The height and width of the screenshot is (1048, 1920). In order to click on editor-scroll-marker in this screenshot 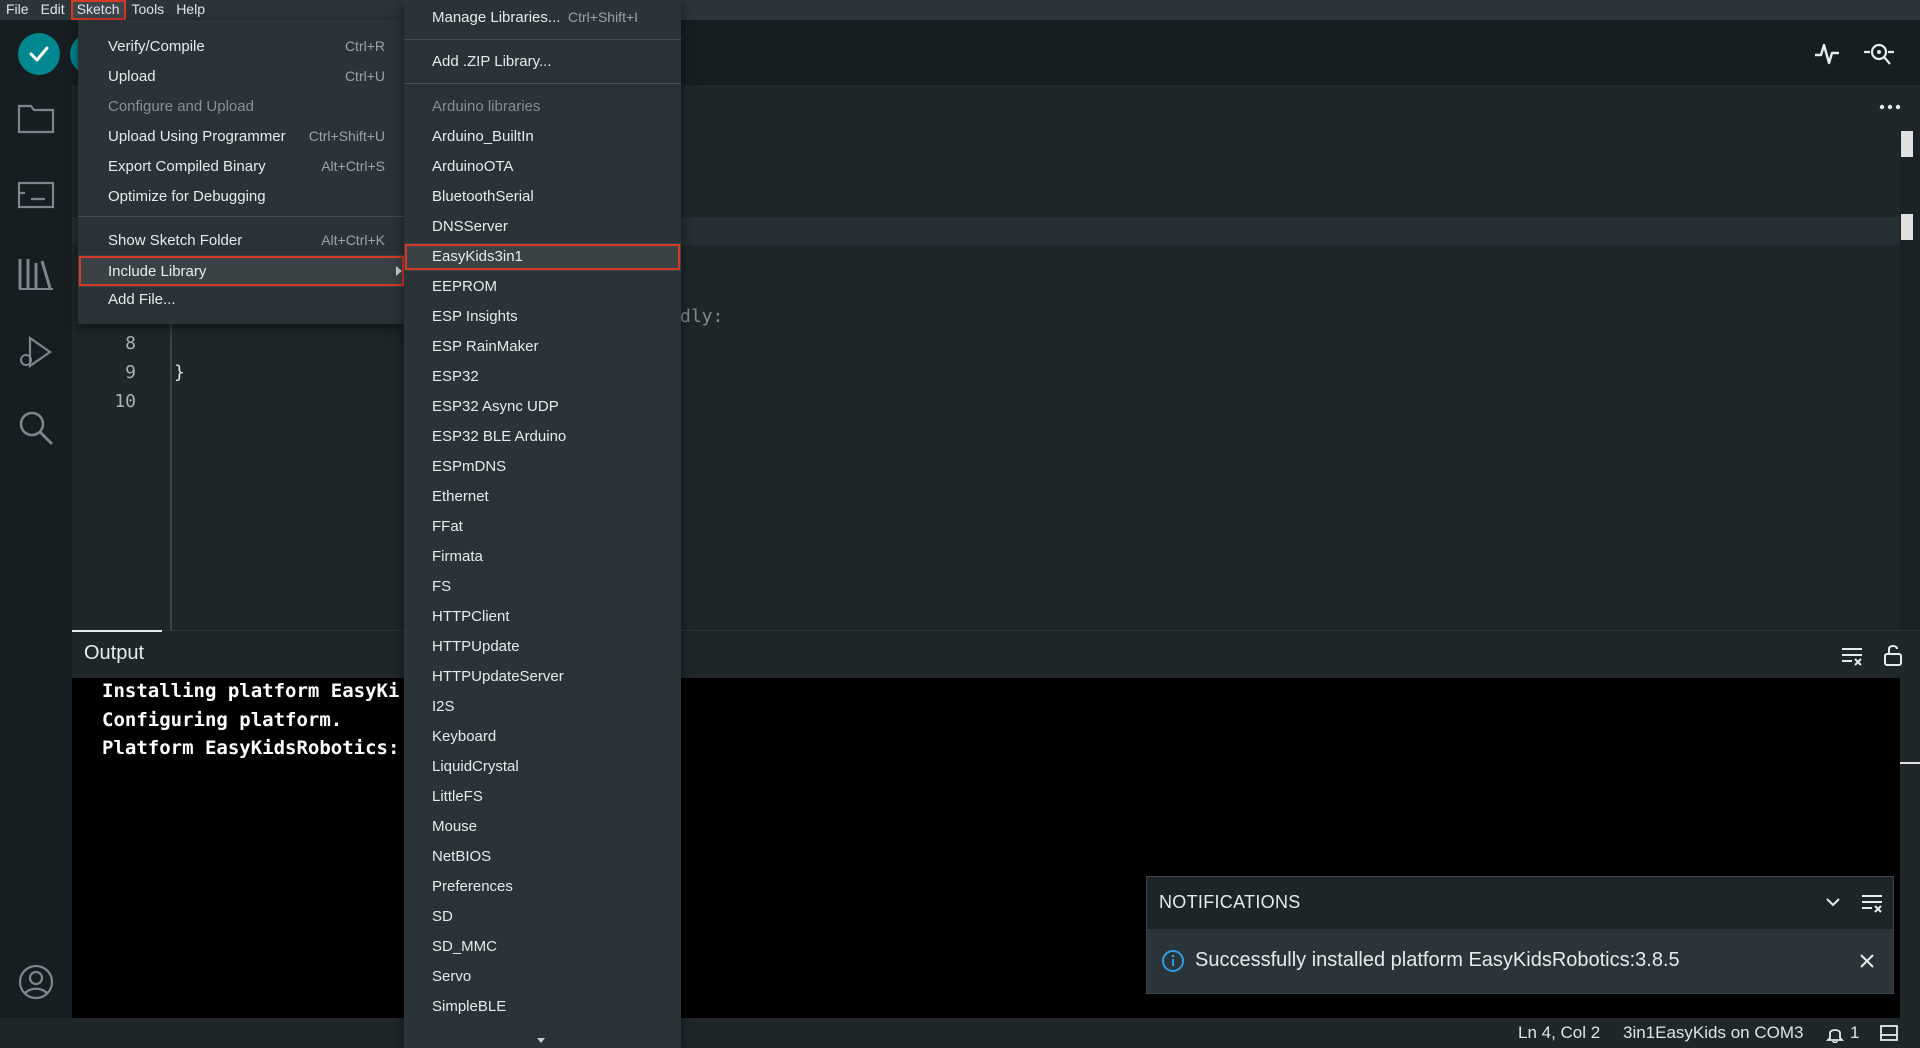, I will do `click(1907, 227)`.